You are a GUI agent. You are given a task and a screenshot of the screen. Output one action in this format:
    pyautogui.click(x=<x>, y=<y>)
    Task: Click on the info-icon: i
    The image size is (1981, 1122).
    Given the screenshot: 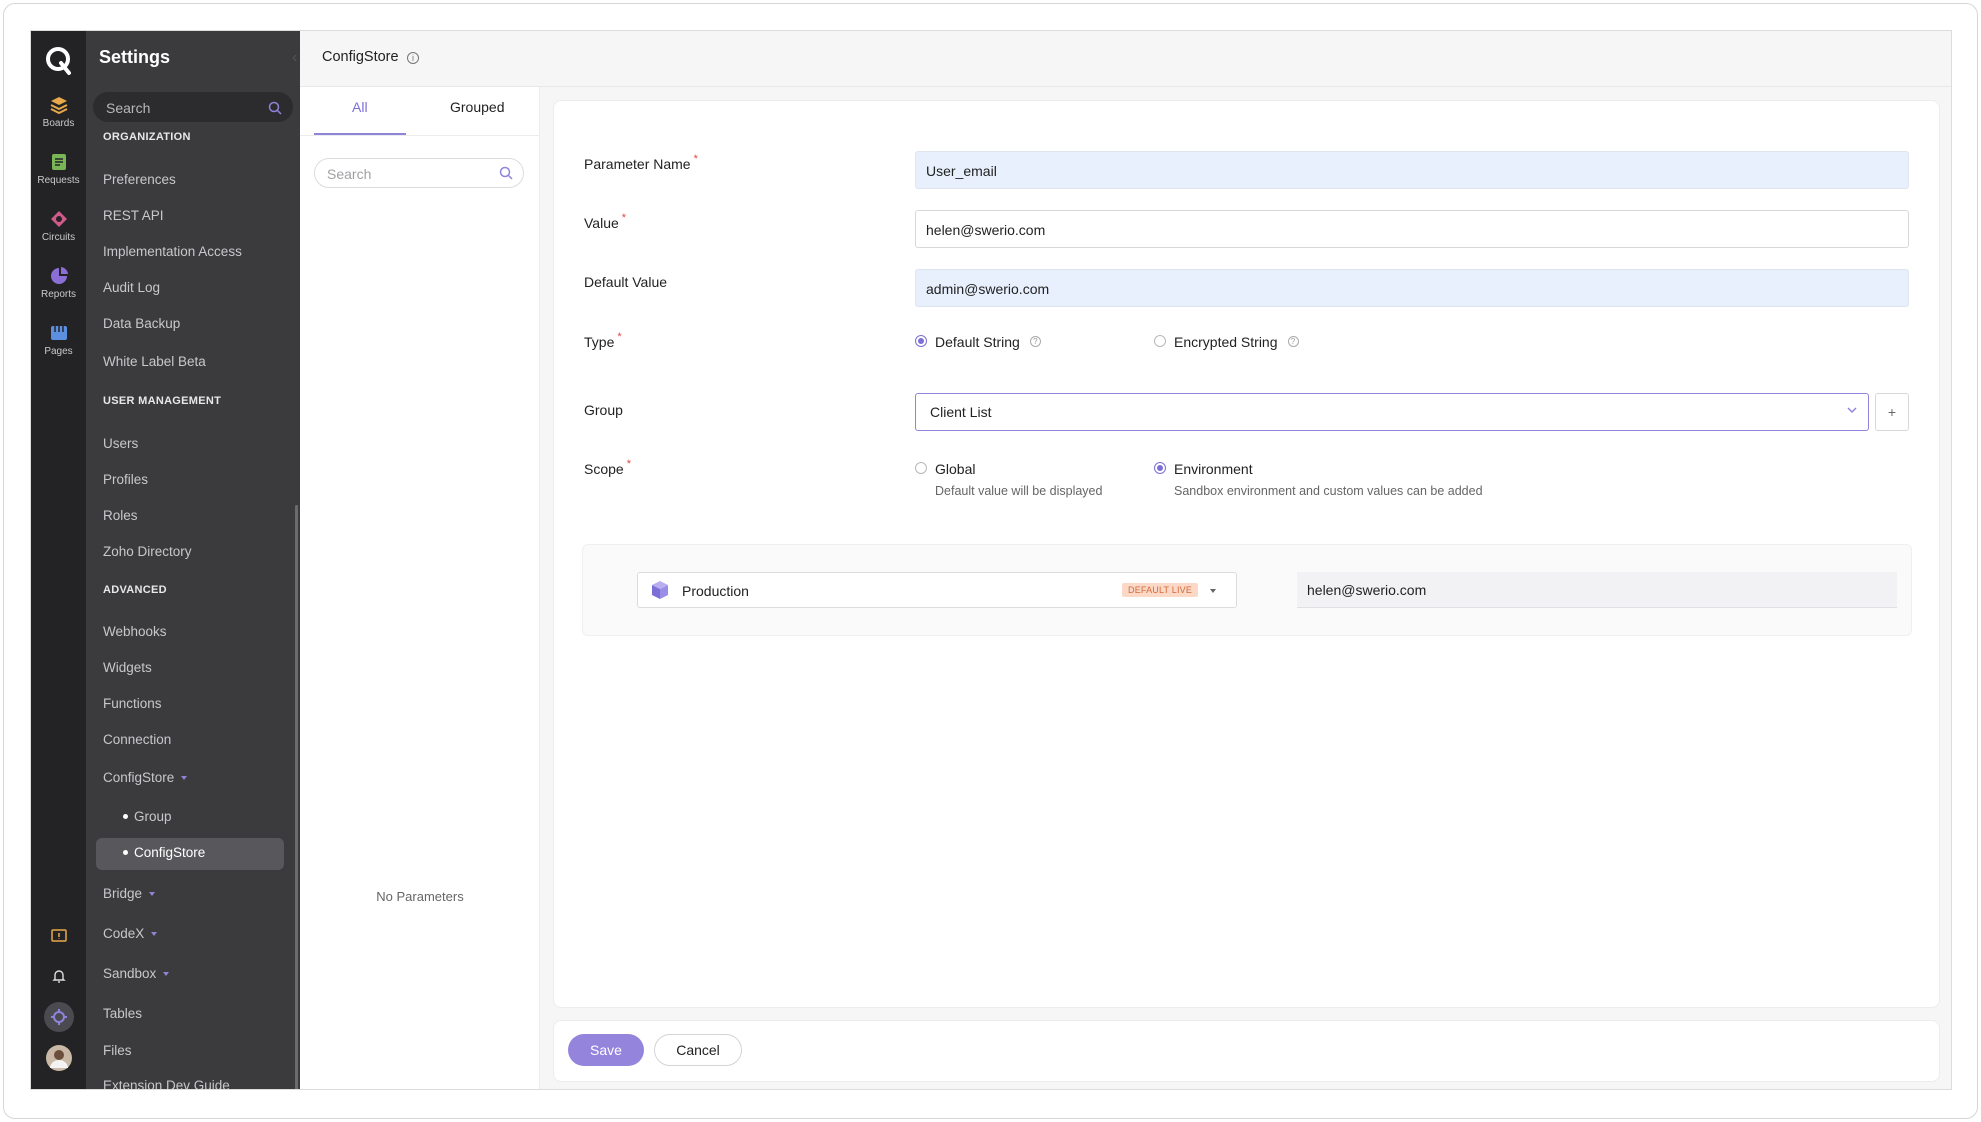 What is the action you would take?
    pyautogui.click(x=413, y=58)
    